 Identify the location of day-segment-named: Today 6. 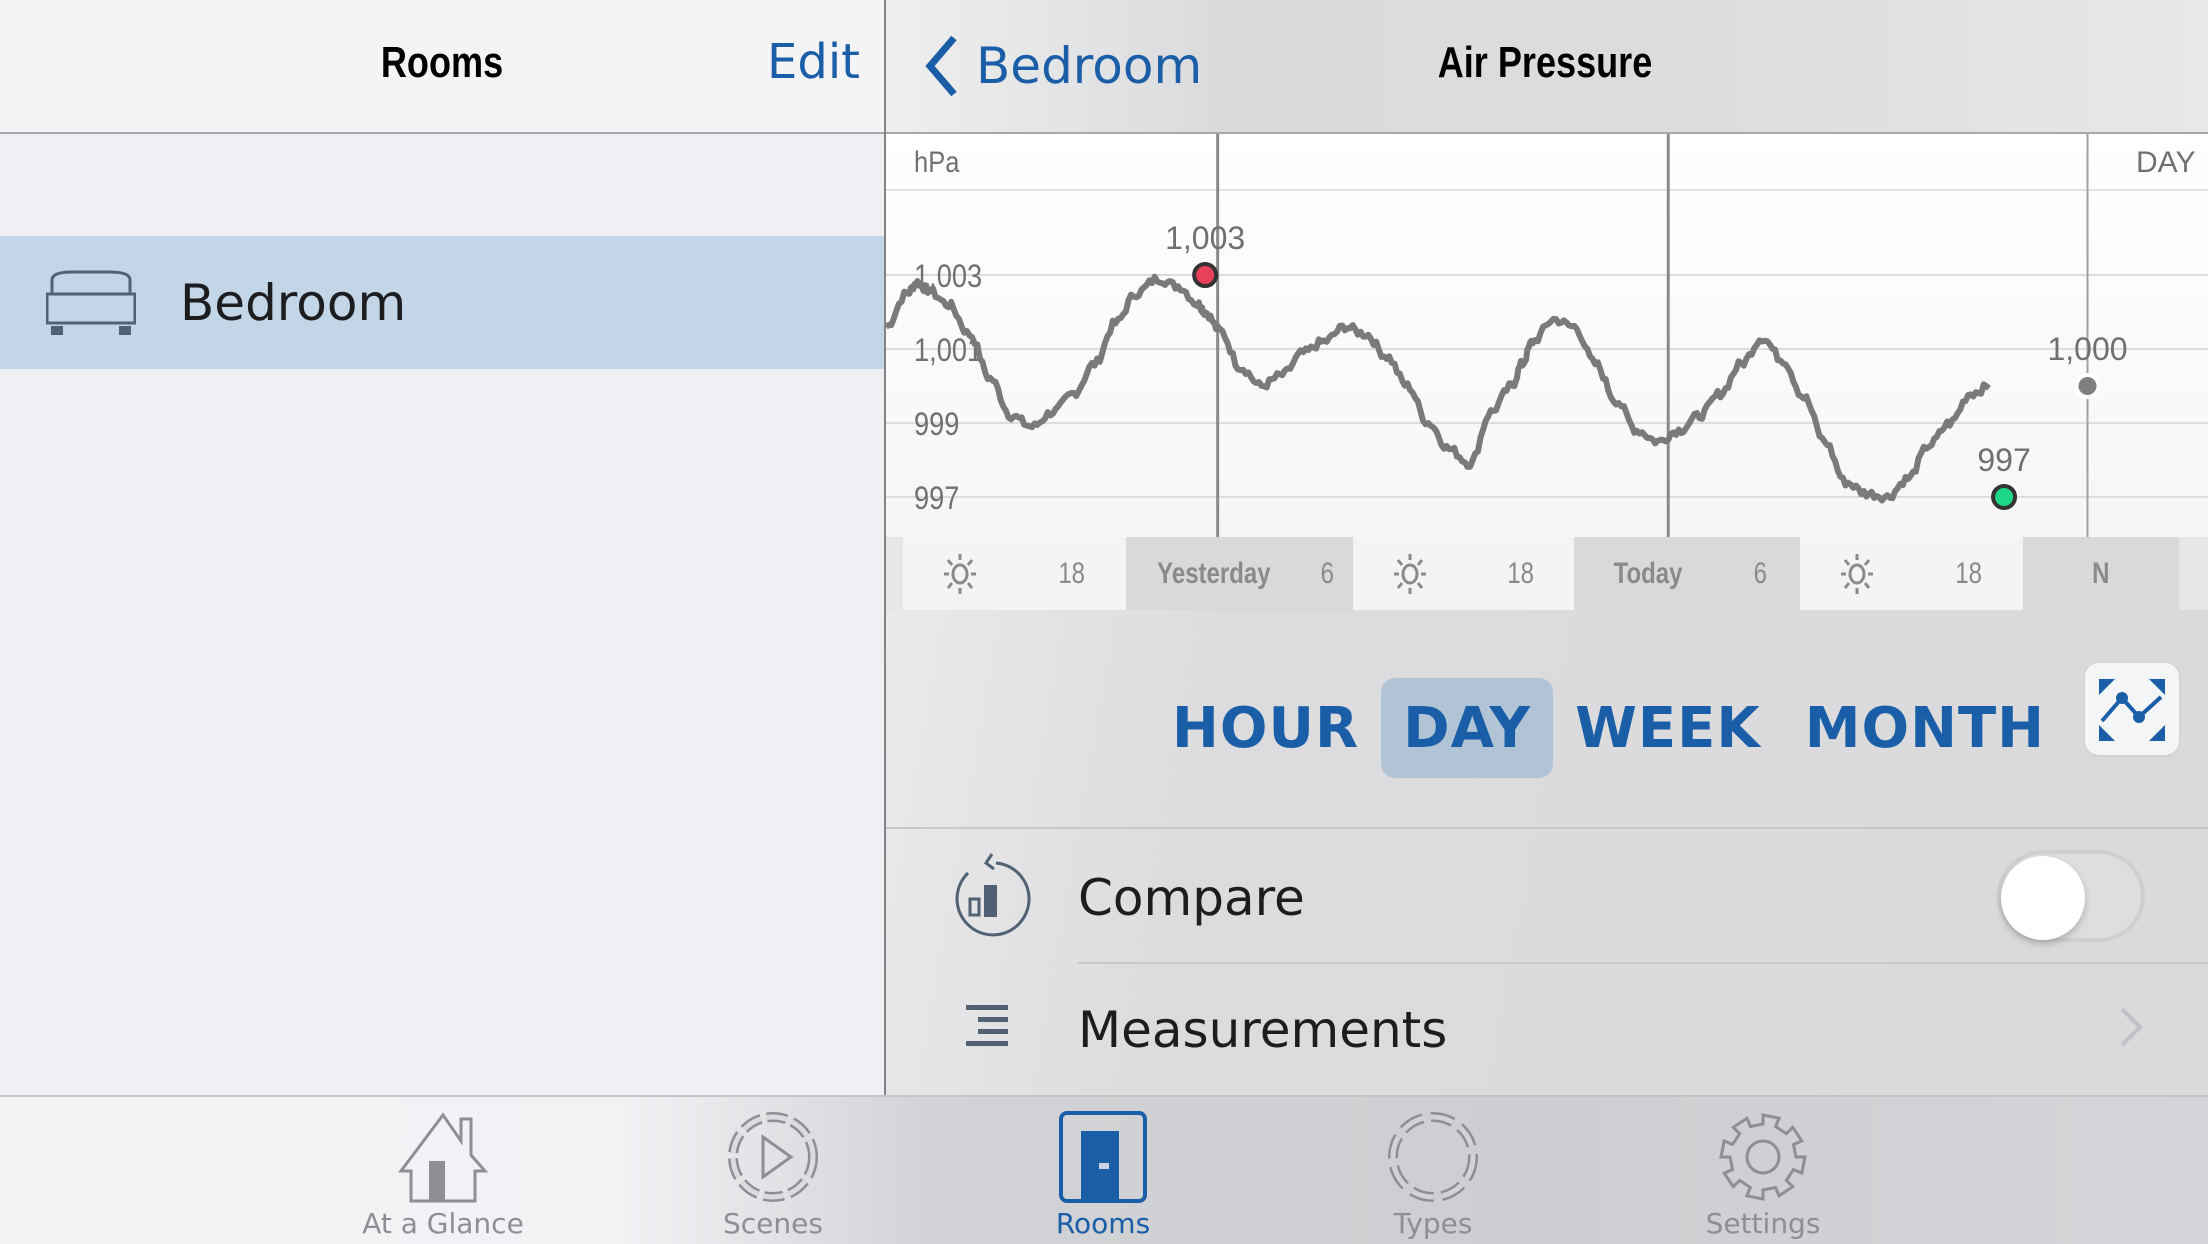
(1687, 573).